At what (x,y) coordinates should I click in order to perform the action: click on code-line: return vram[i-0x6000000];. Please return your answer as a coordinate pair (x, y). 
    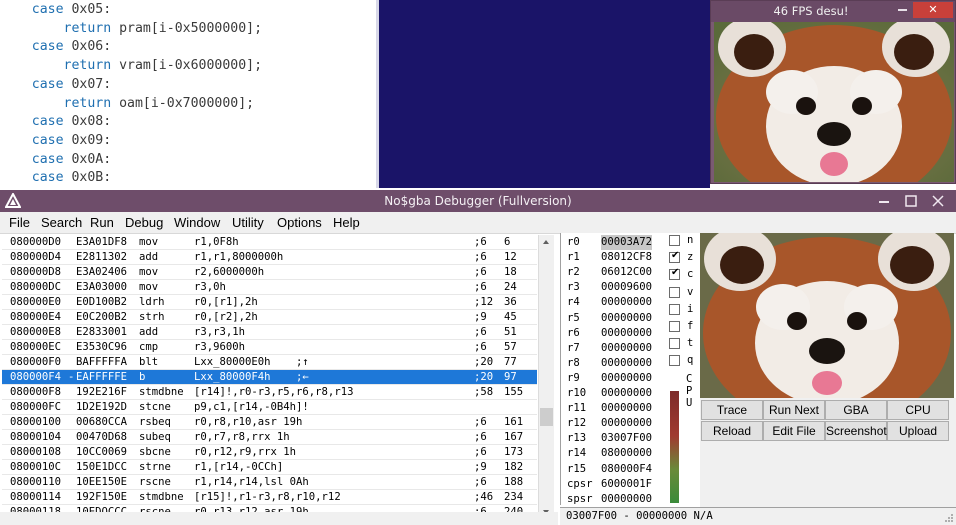
    Looking at the image, I should click on (131, 65).